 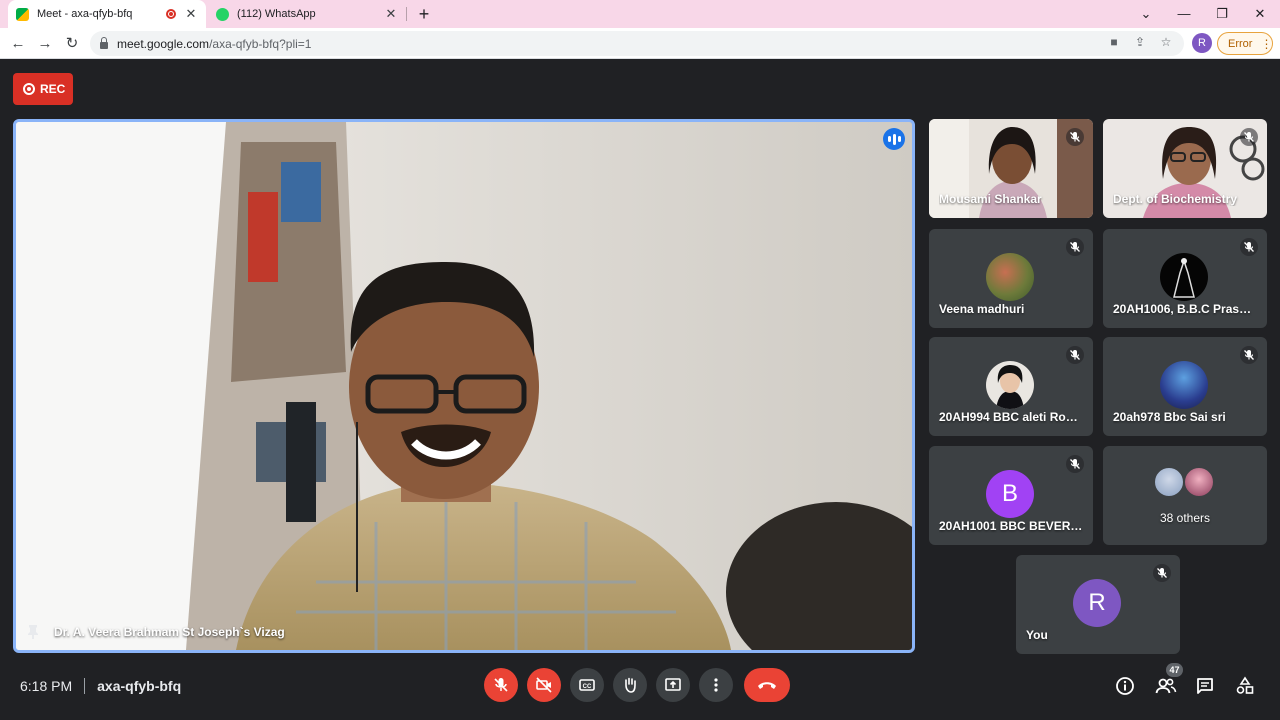 I want to click on participant-count-badge: 47, so click(x=1174, y=670).